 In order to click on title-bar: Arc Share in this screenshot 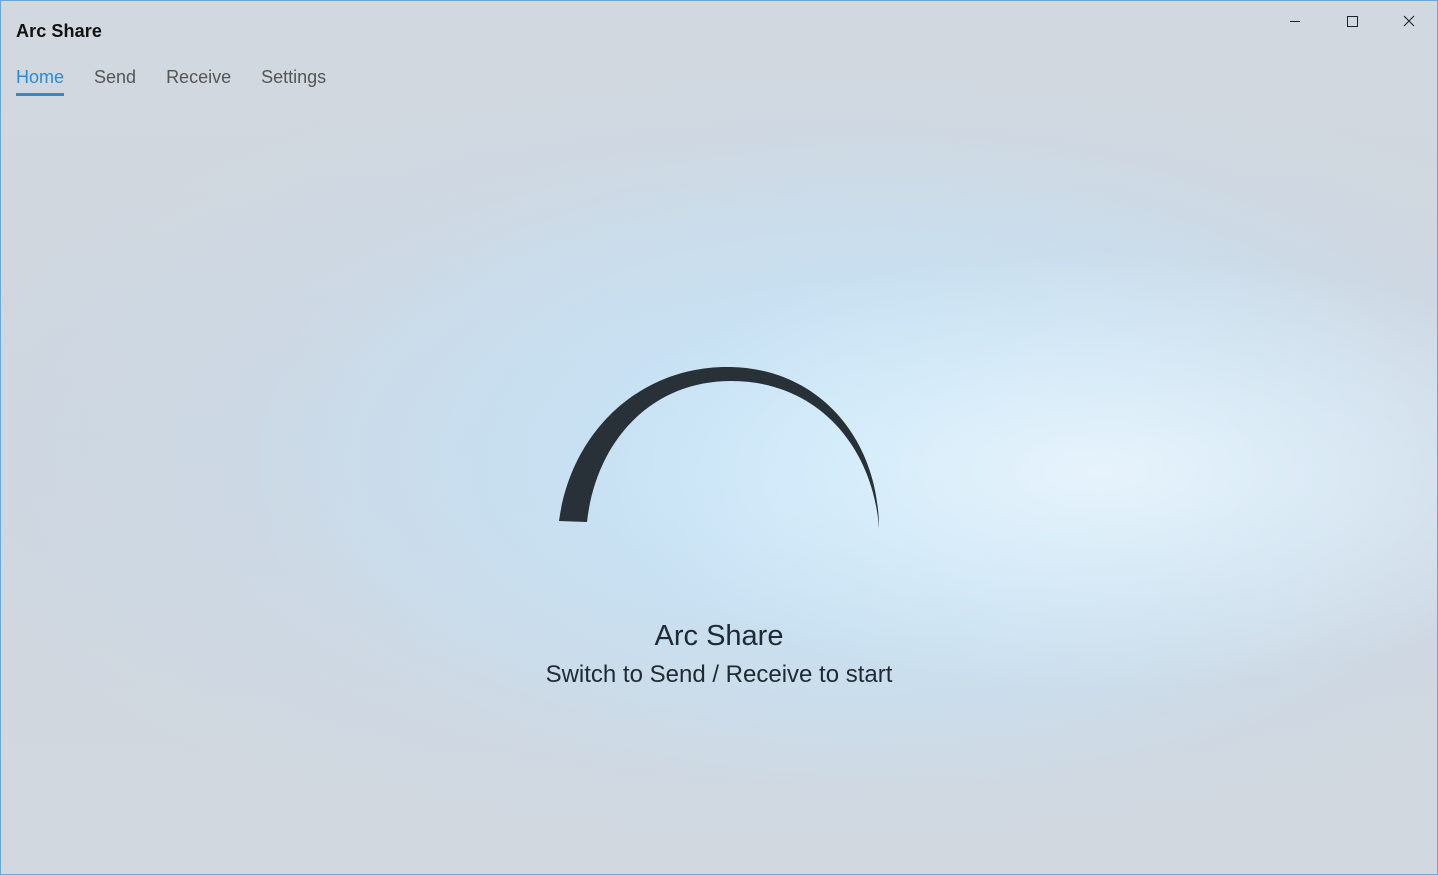, I will do `click(719, 25)`.